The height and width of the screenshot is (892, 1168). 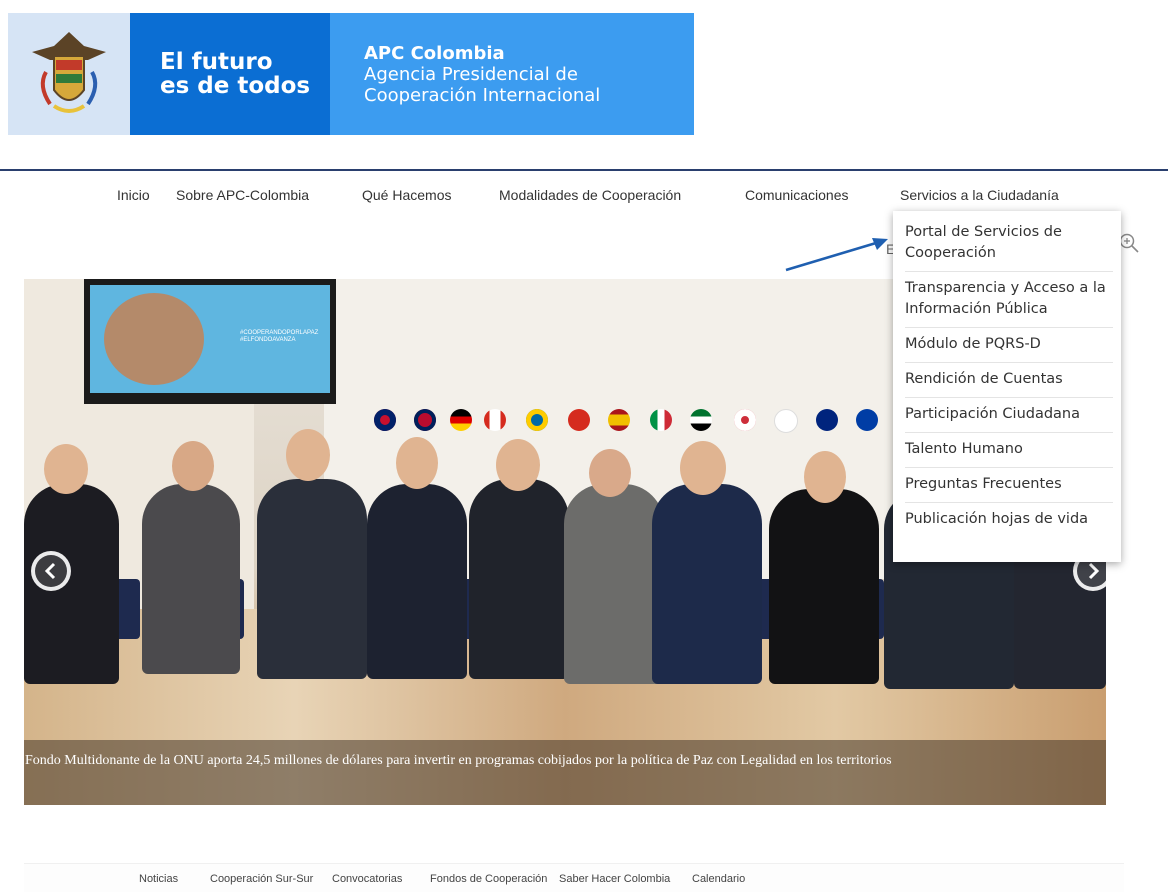 What do you see at coordinates (242, 195) in the screenshot?
I see `nav-item-sobre-apc: Sobre APC-Colombia` at bounding box center [242, 195].